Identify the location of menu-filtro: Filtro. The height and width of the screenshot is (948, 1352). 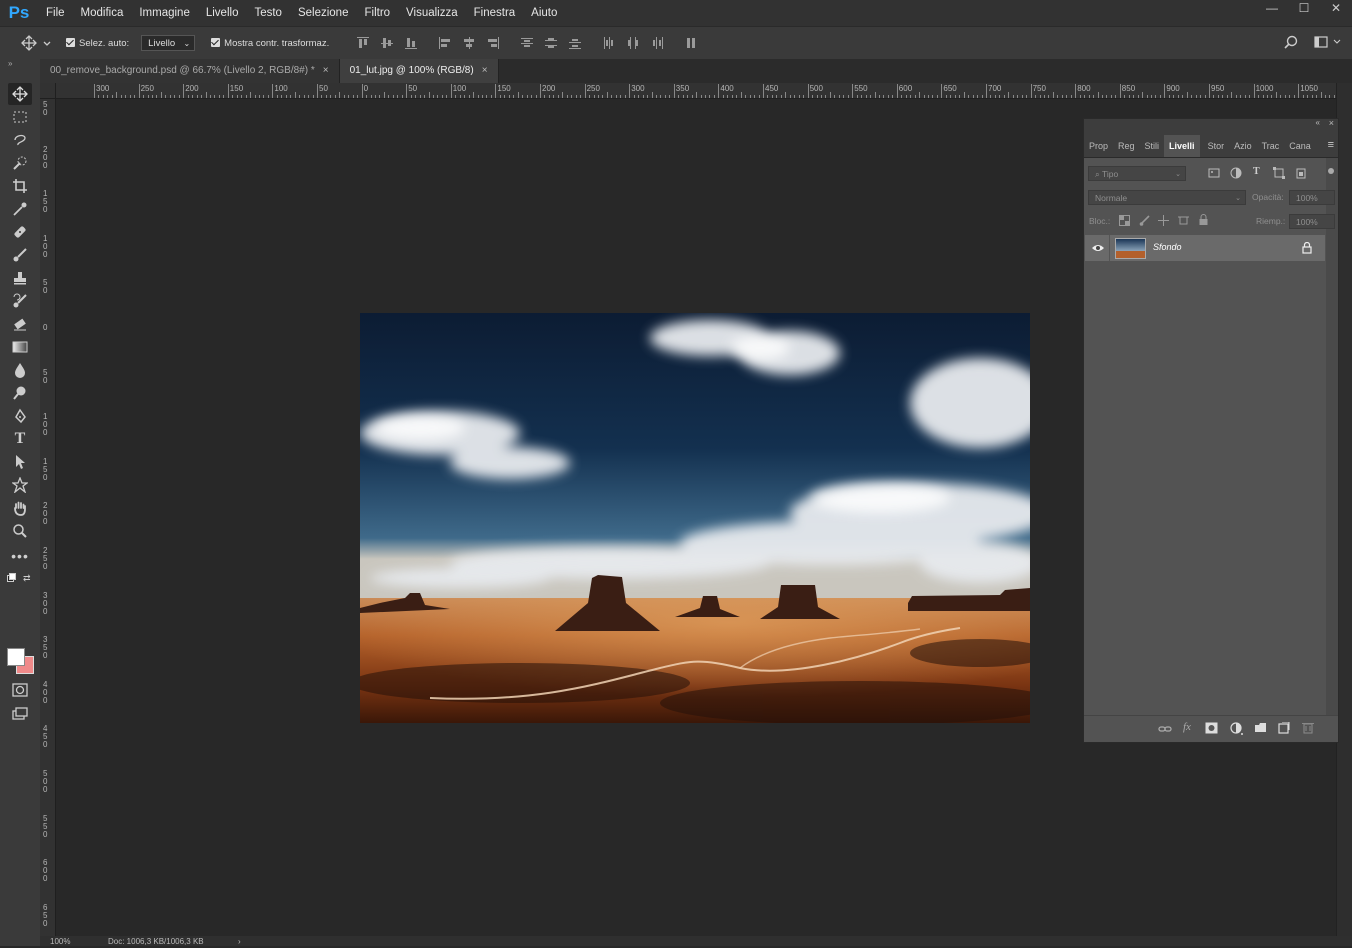
(377, 13).